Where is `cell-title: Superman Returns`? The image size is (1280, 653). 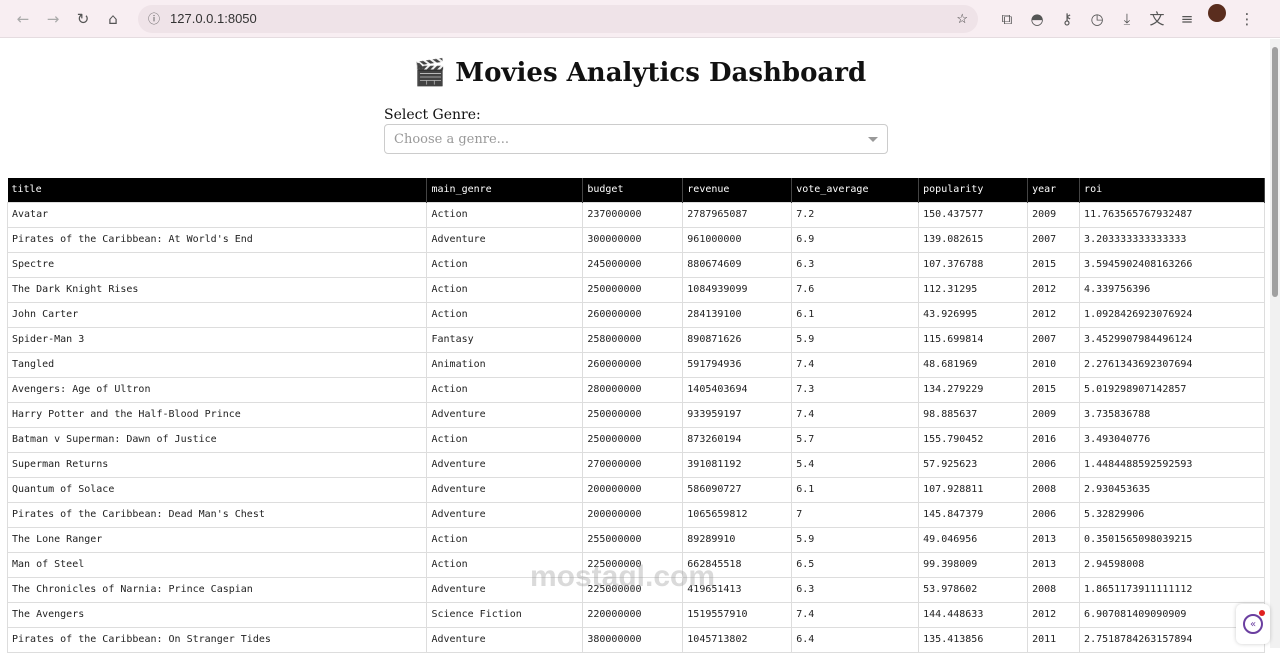
cell-title: Superman Returns is located at coordinates (217, 464).